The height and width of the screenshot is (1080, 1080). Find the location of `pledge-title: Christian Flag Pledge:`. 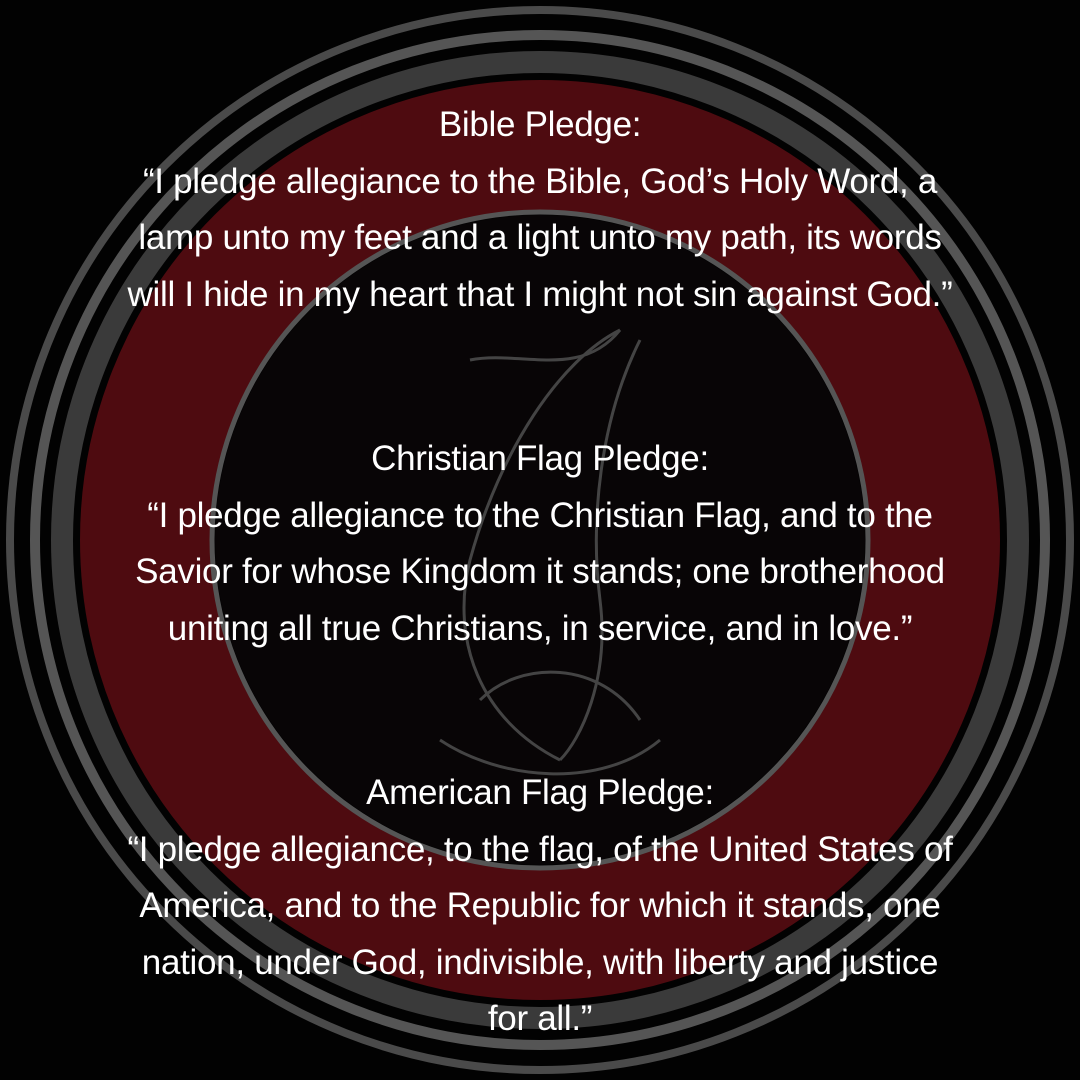

pledge-title: Christian Flag Pledge: is located at coordinates (540, 458).